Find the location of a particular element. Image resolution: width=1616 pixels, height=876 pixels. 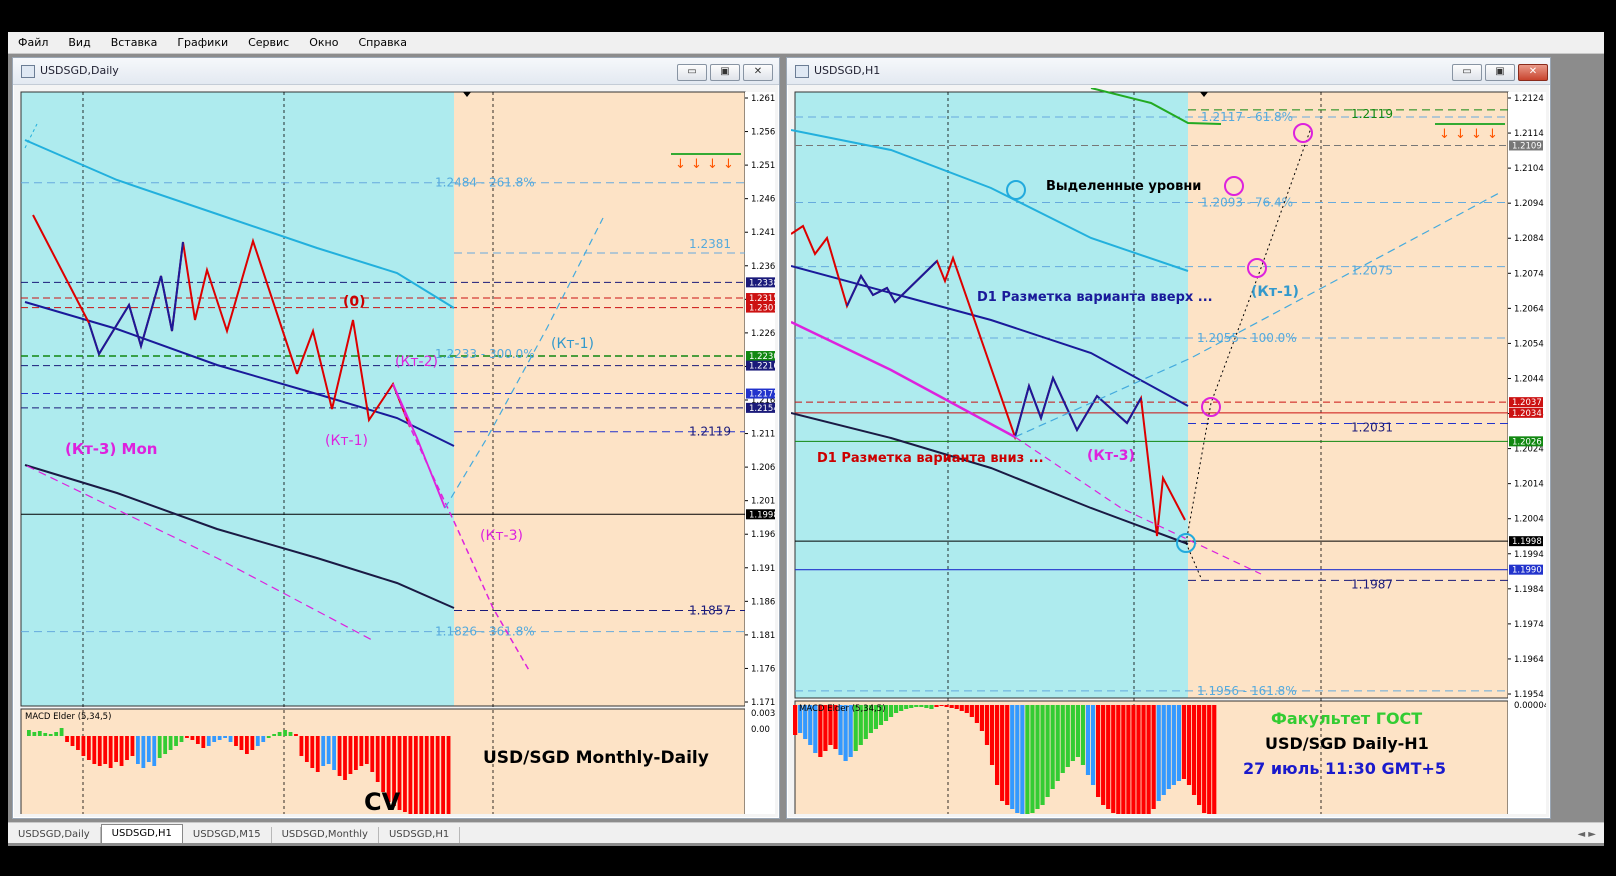

price-tick-label: 1.1767 is located at coordinates (763, 669).